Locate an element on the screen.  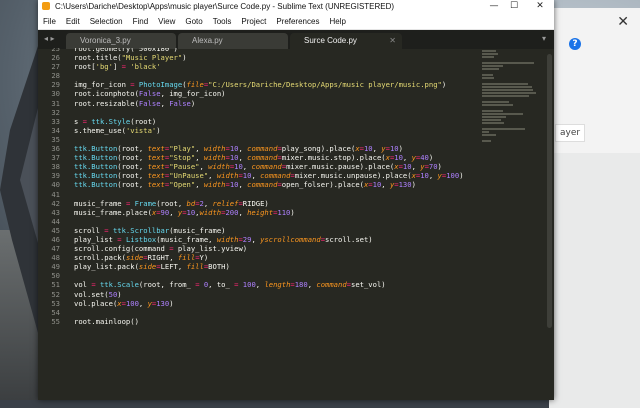
line-number: 53 is located at coordinates (55, 303).